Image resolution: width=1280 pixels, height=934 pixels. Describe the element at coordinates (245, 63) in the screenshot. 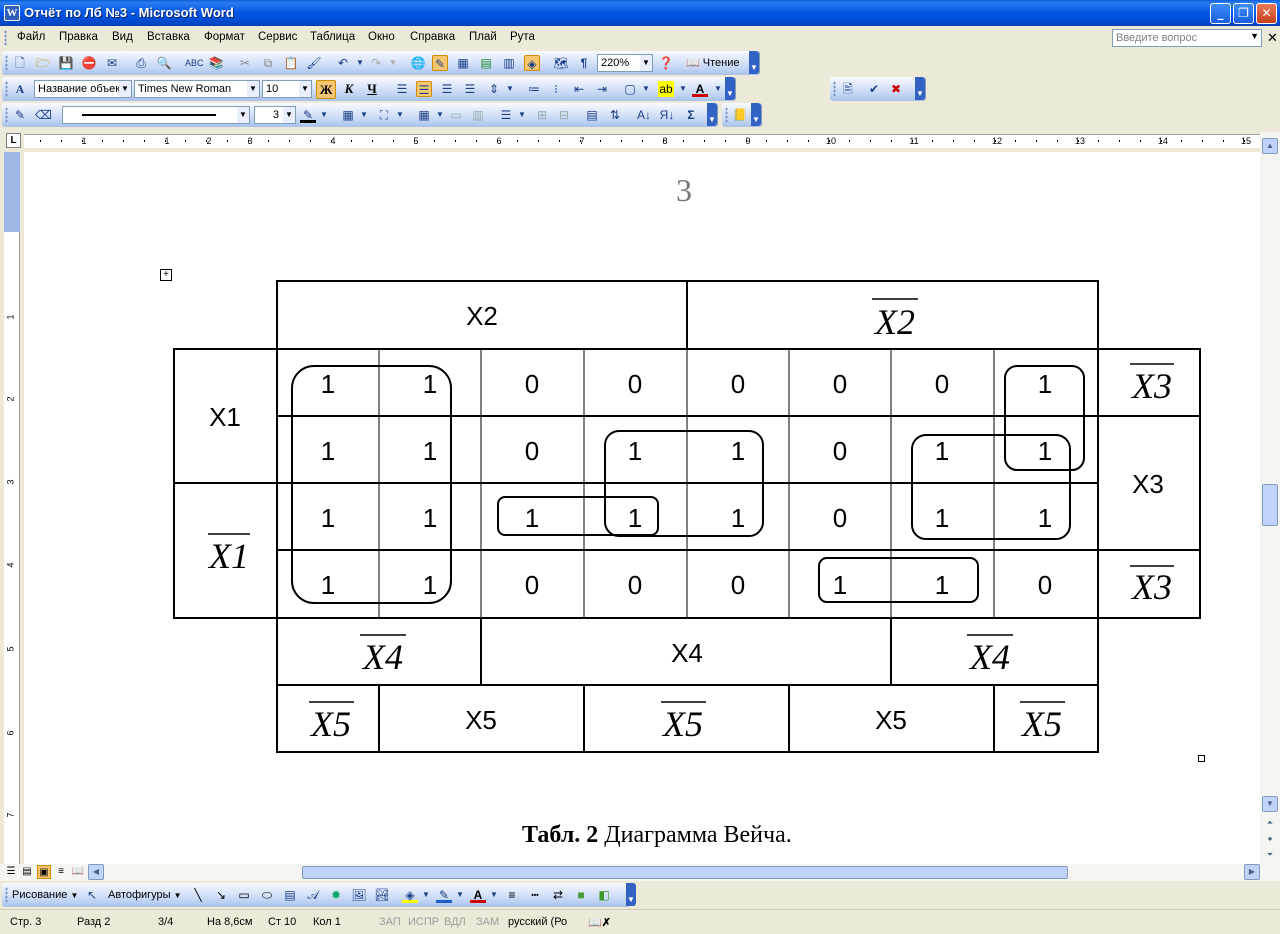

I see `cut-icon: ✂` at that location.